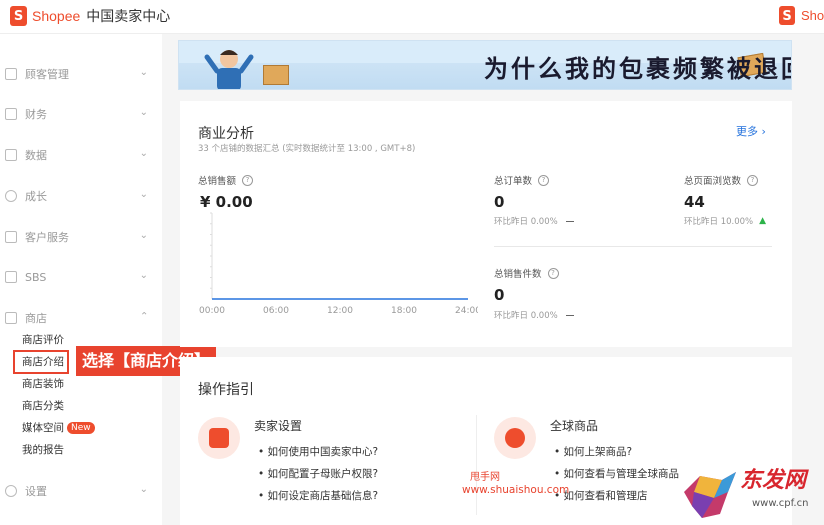 This screenshot has height=525, width=824. I want to click on metric-label-items: 总销售件数?, so click(526, 273).